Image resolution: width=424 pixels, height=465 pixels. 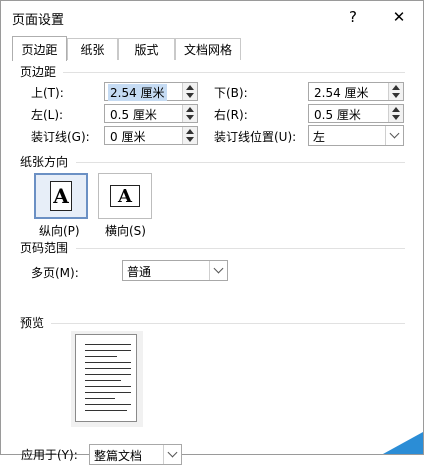 What do you see at coordinates (403, 443) in the screenshot?
I see `window-corner-decoration` at bounding box center [403, 443].